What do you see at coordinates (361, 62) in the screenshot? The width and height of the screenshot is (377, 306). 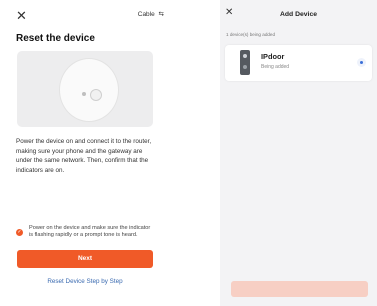 I see `loading-spinner-icon` at bounding box center [361, 62].